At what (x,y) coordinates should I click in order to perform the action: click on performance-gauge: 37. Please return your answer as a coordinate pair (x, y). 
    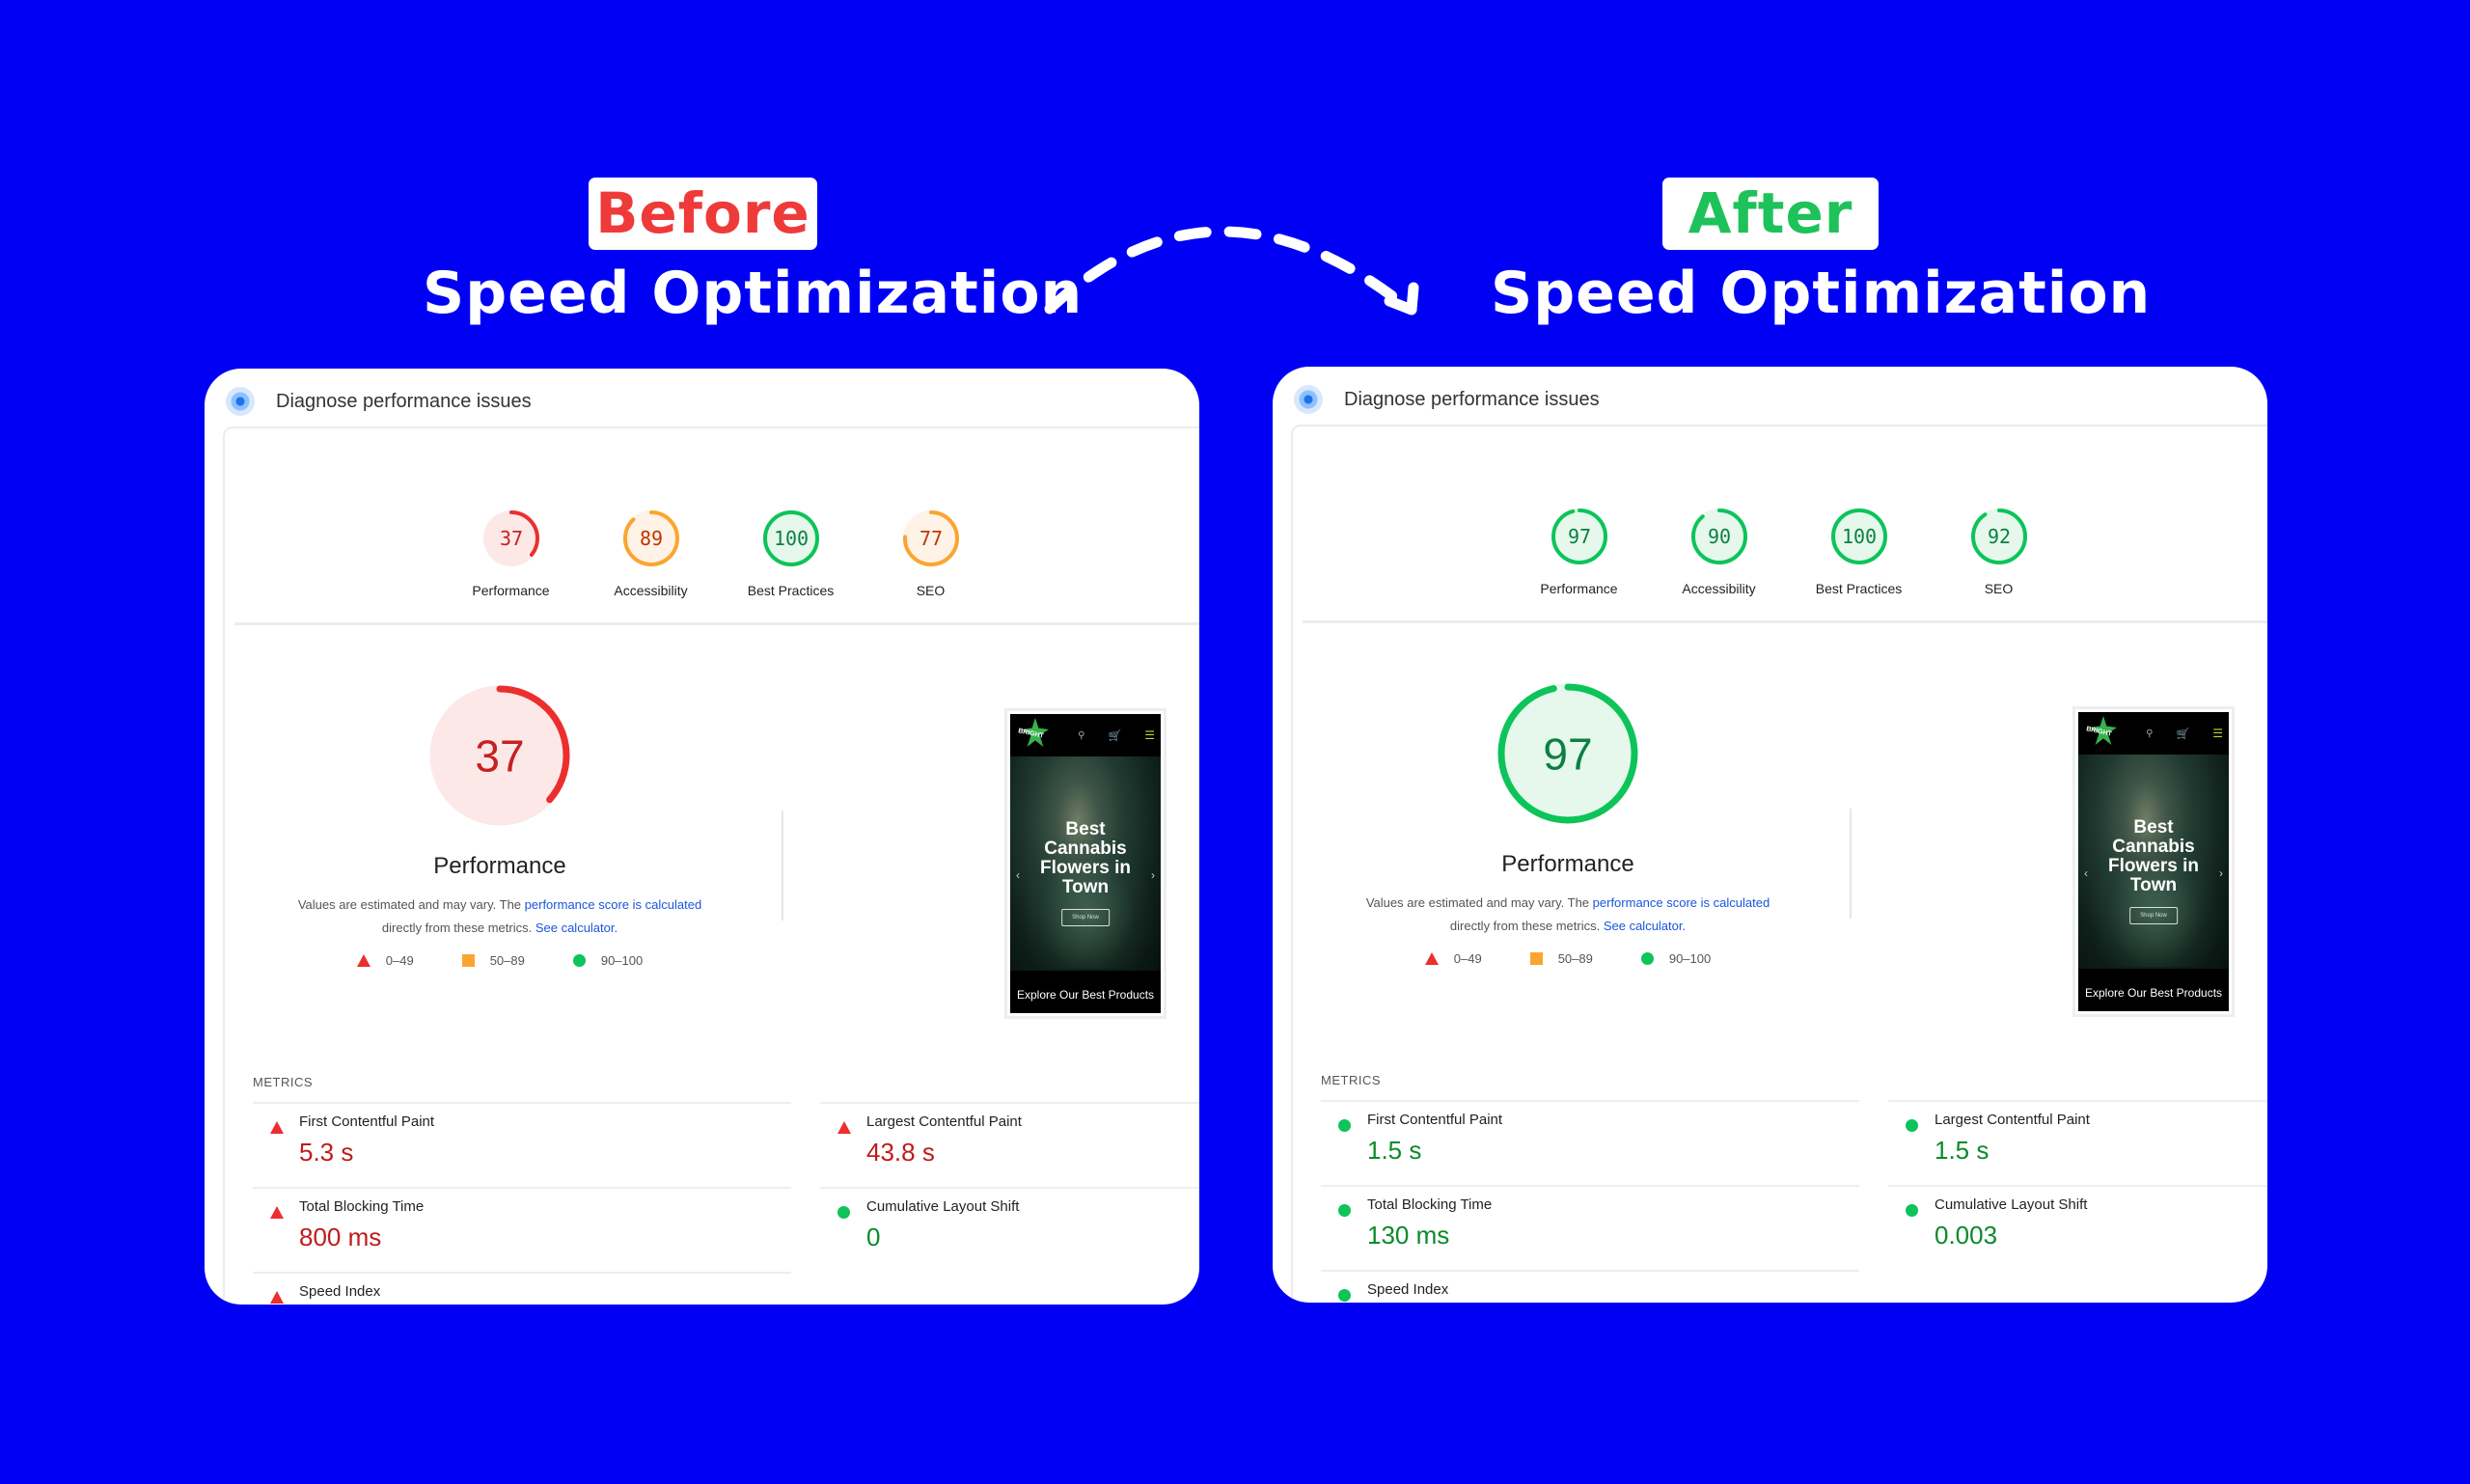
    Looking at the image, I should click on (500, 755).